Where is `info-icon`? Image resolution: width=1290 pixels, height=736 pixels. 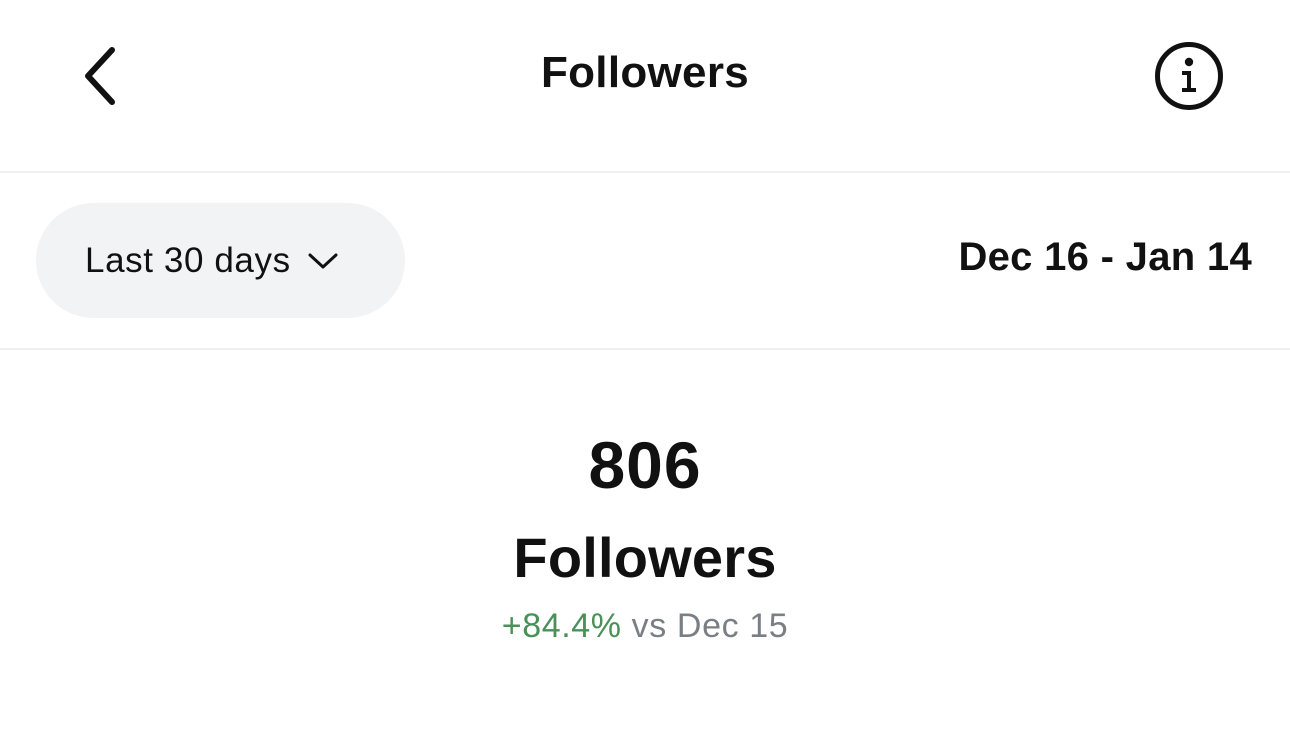 info-icon is located at coordinates (1189, 76).